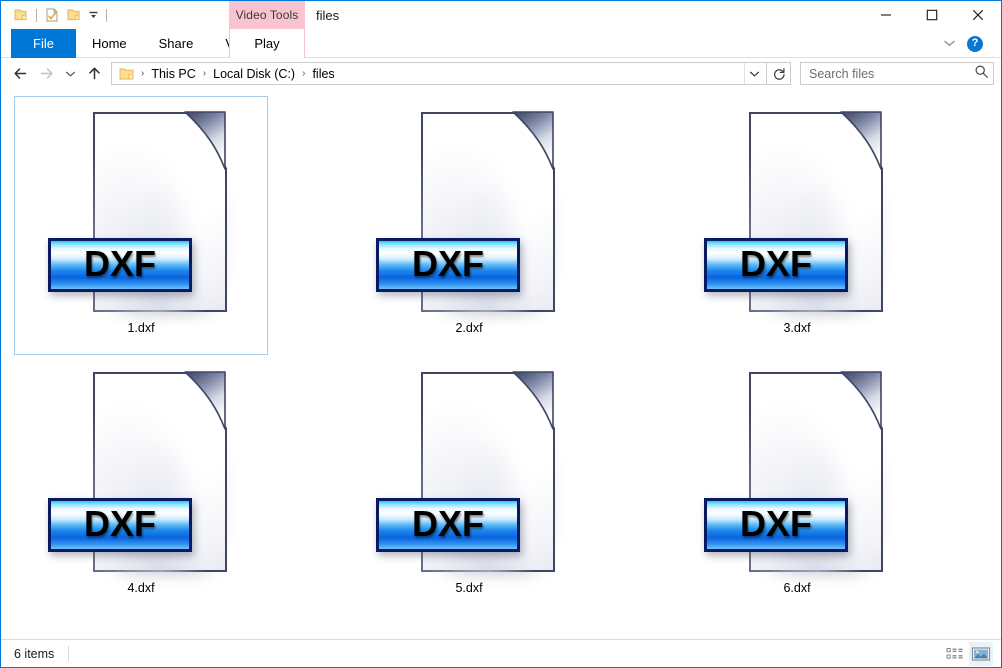  I want to click on breadcrumb-item-this-pc: This PC, so click(173, 74).